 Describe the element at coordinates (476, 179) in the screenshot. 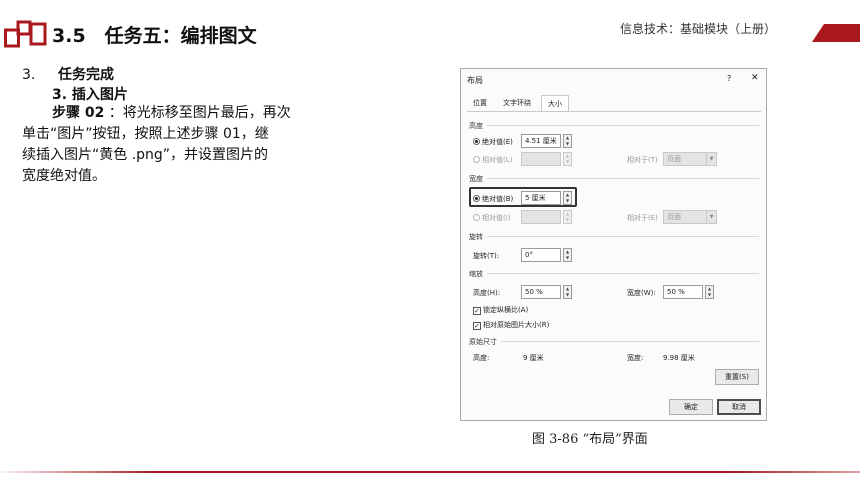

I see `width-group-label: 宽度` at that location.